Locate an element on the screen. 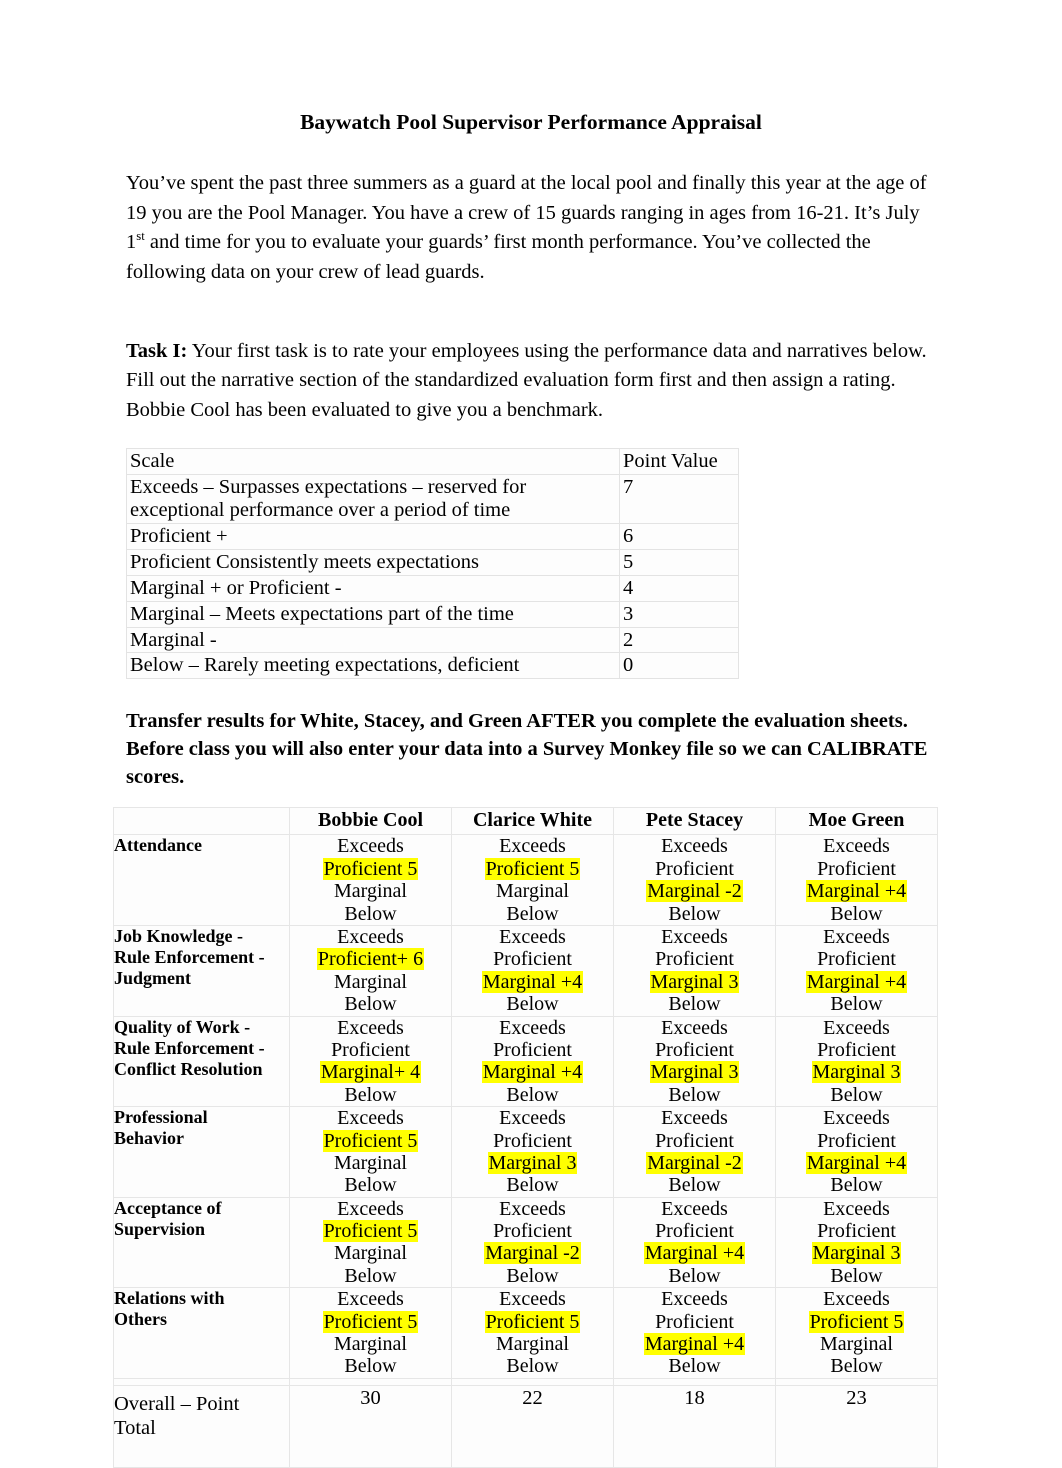  rating-option: Marginal -2 is located at coordinates (694, 891).